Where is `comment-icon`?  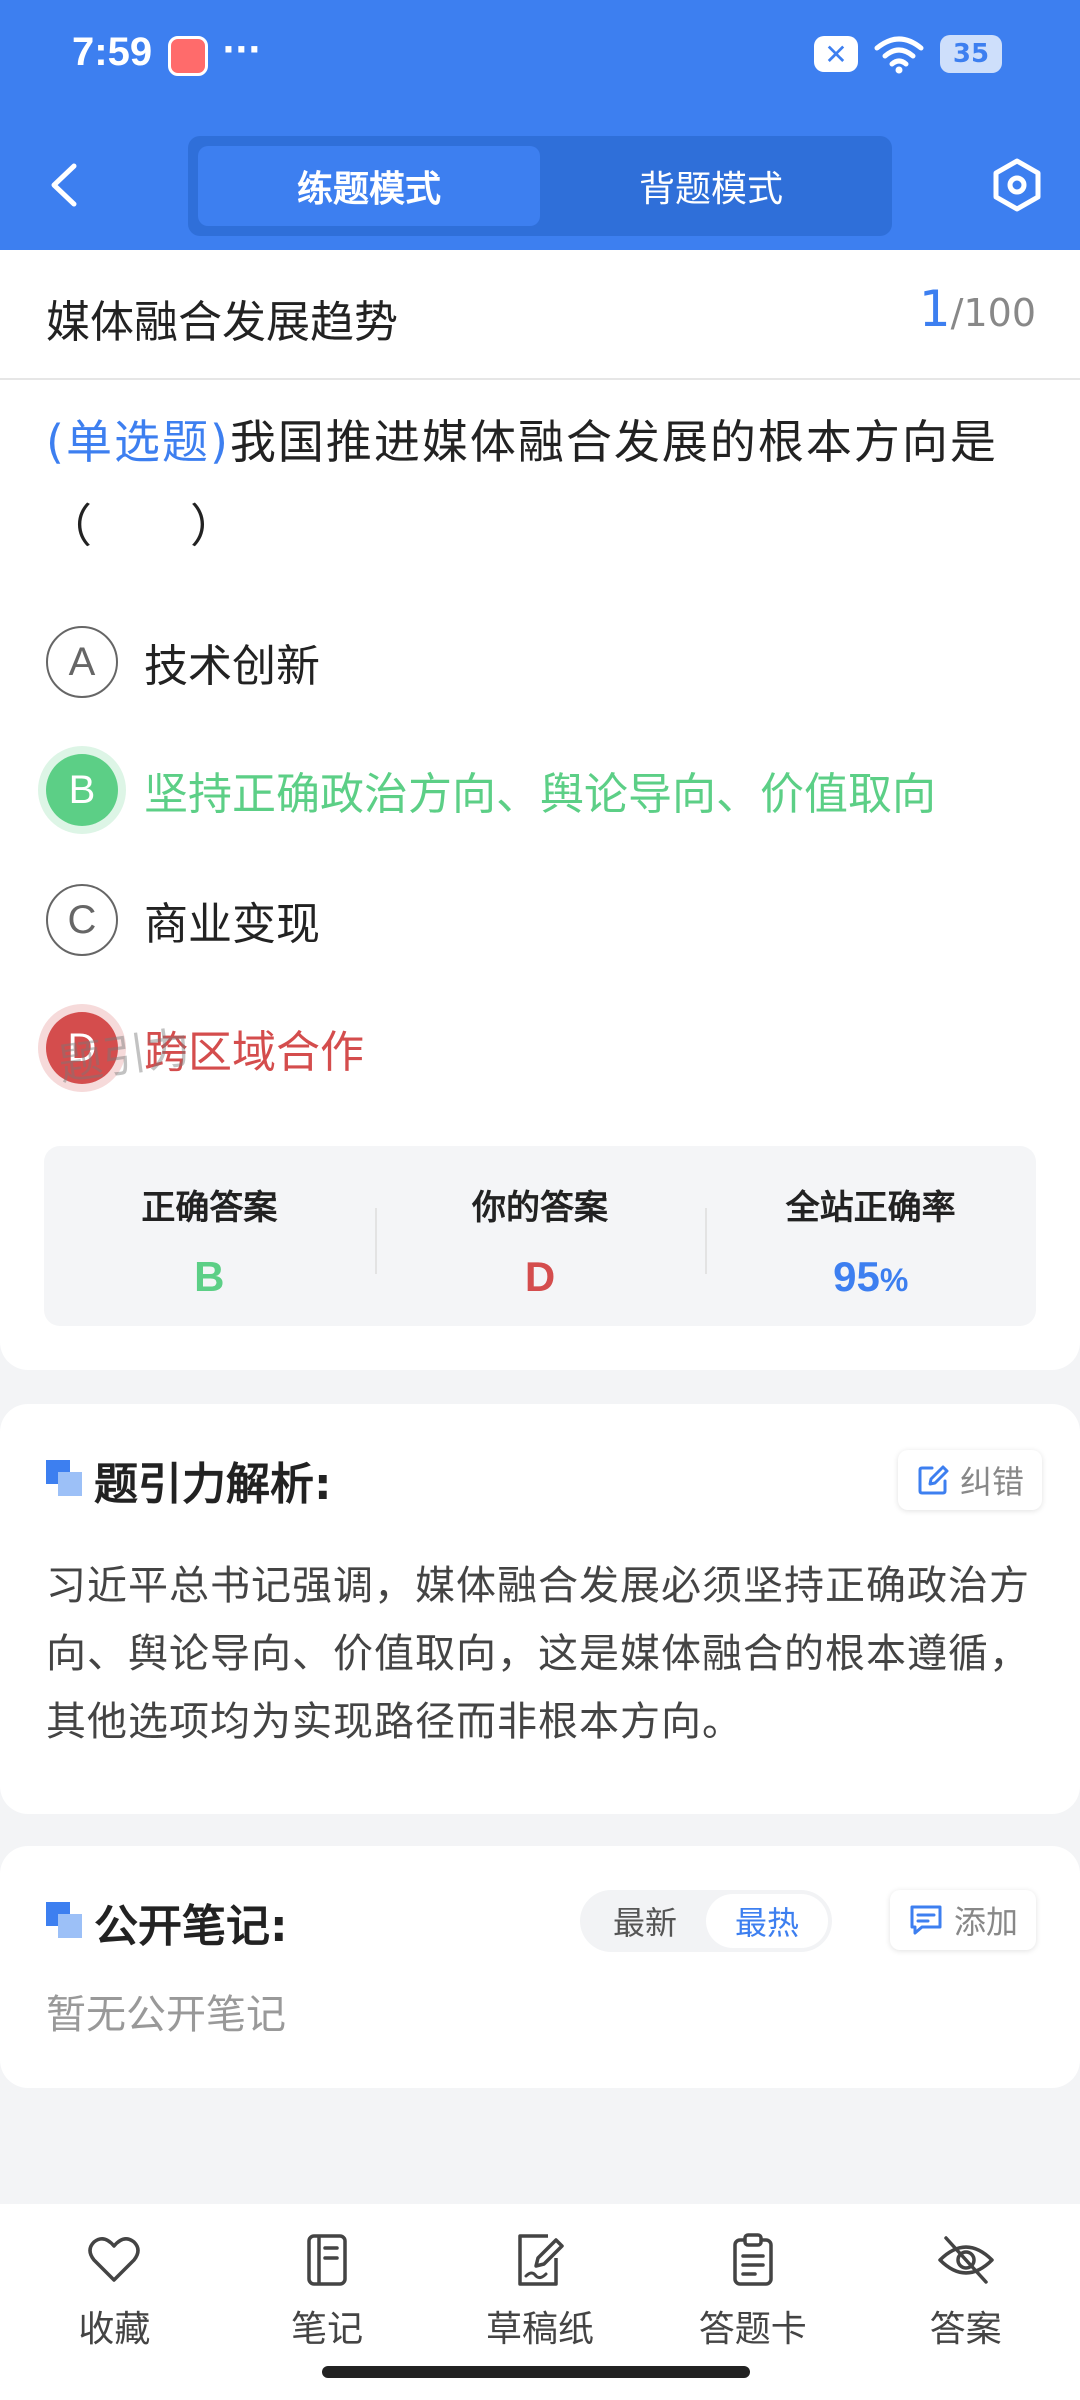 comment-icon is located at coordinates (926, 1920).